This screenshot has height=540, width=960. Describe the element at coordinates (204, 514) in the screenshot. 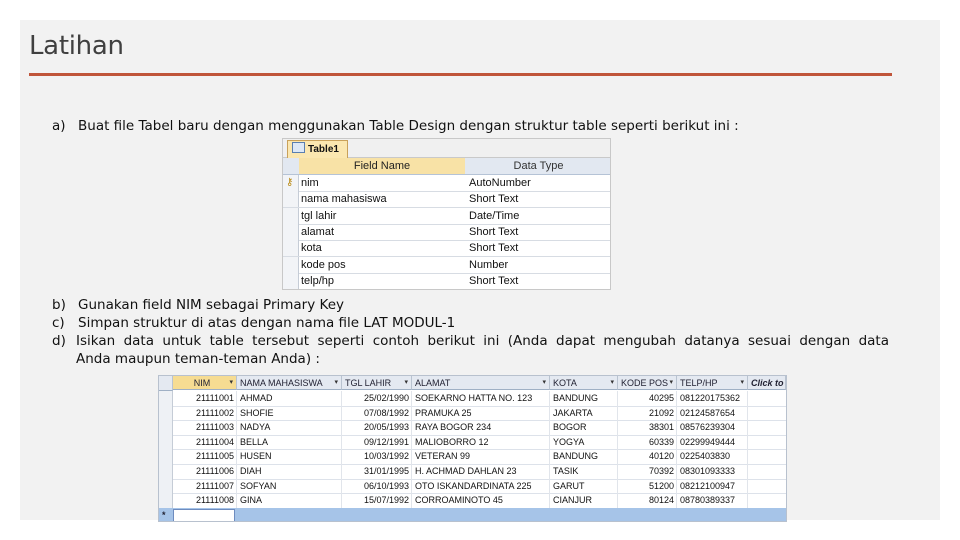

I see `new-record-input` at that location.